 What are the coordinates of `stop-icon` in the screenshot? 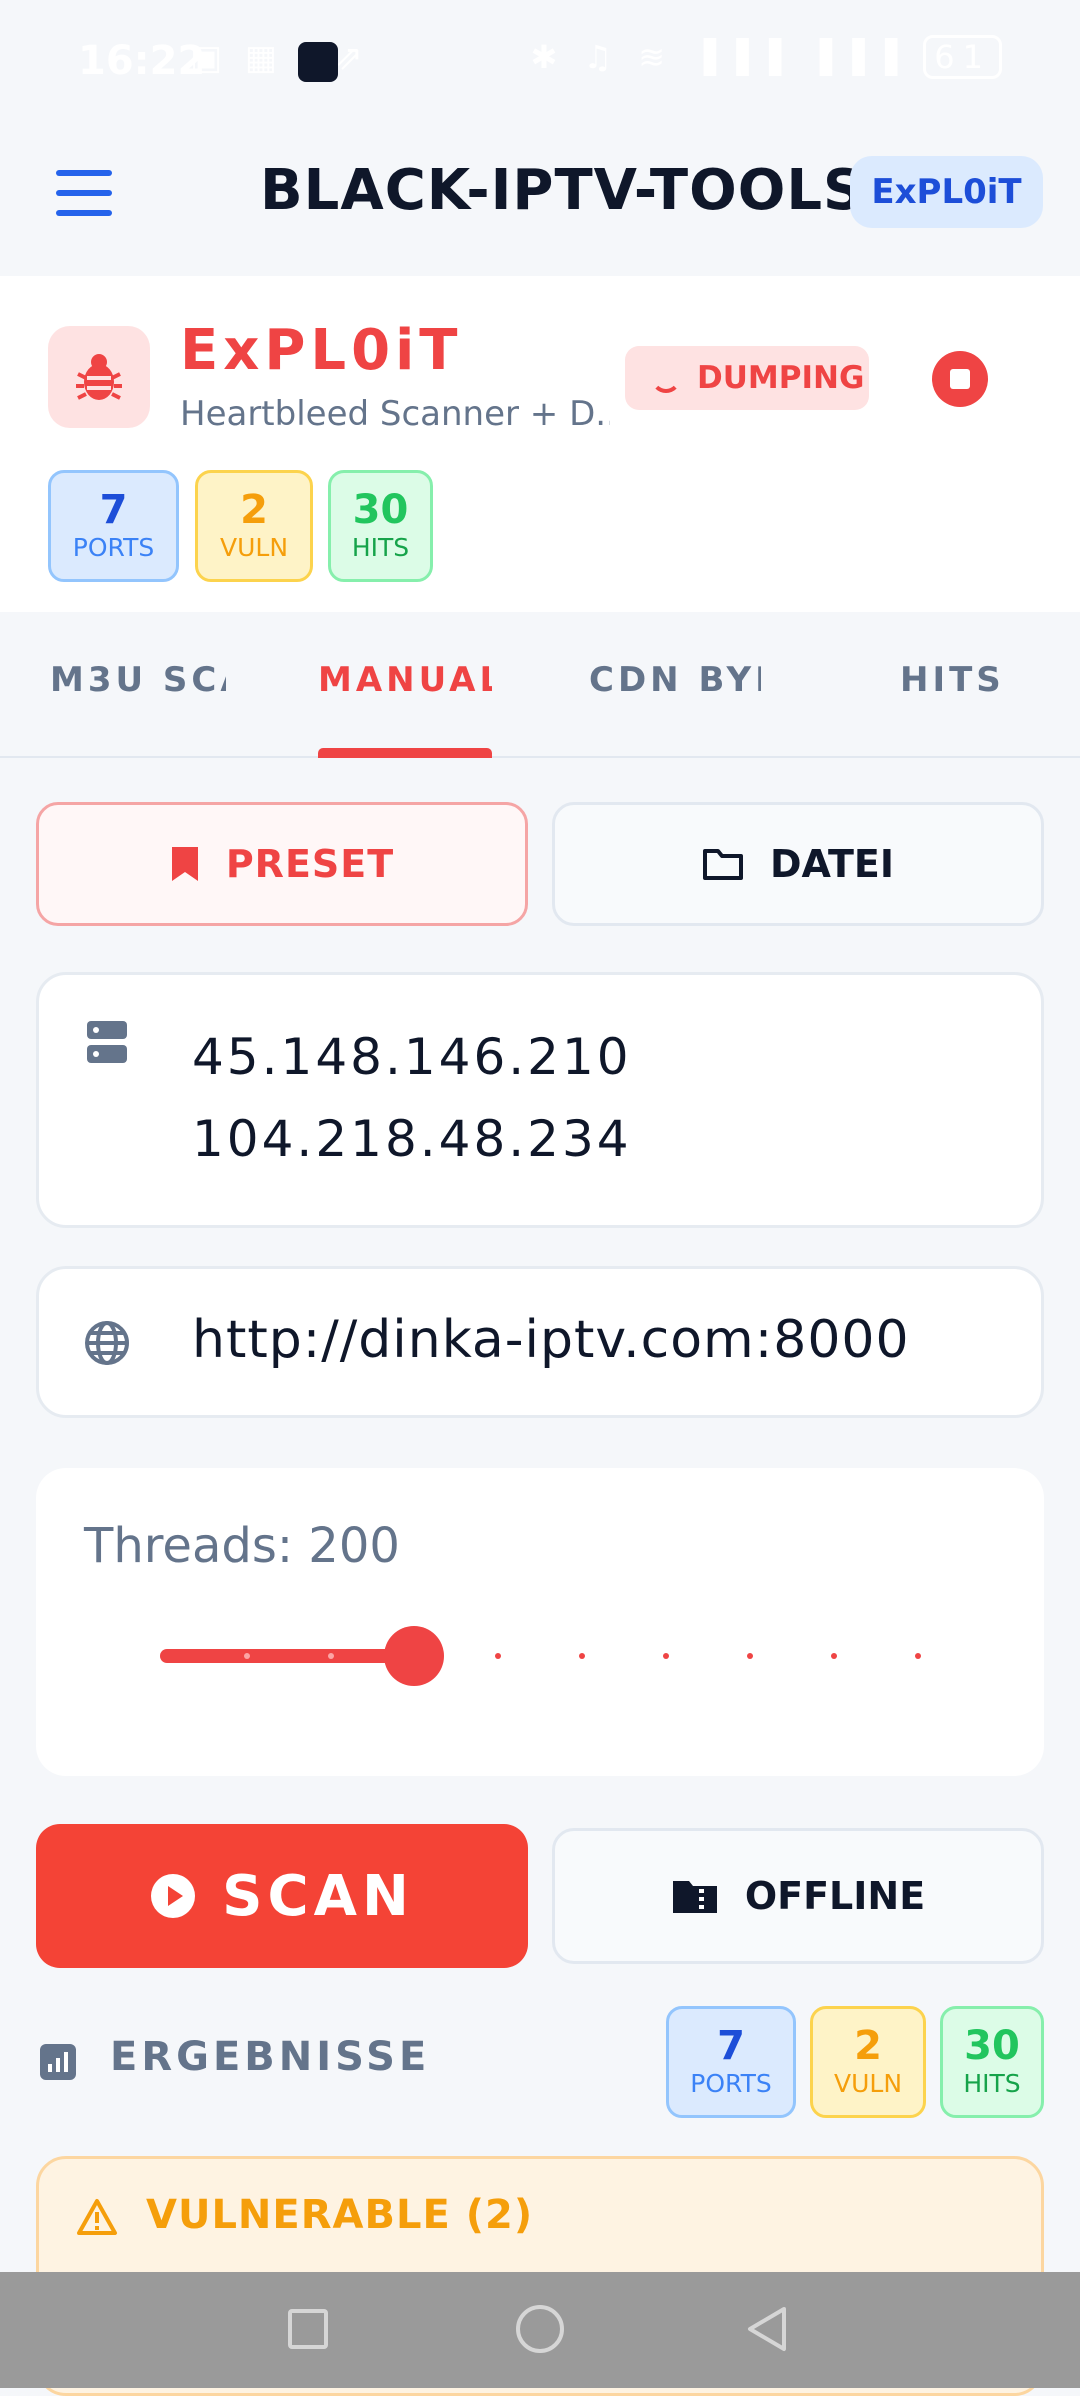 It's located at (960, 379).